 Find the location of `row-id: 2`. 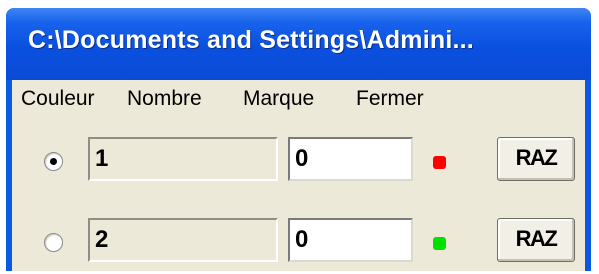

row-id: 2 is located at coordinates (102, 239).